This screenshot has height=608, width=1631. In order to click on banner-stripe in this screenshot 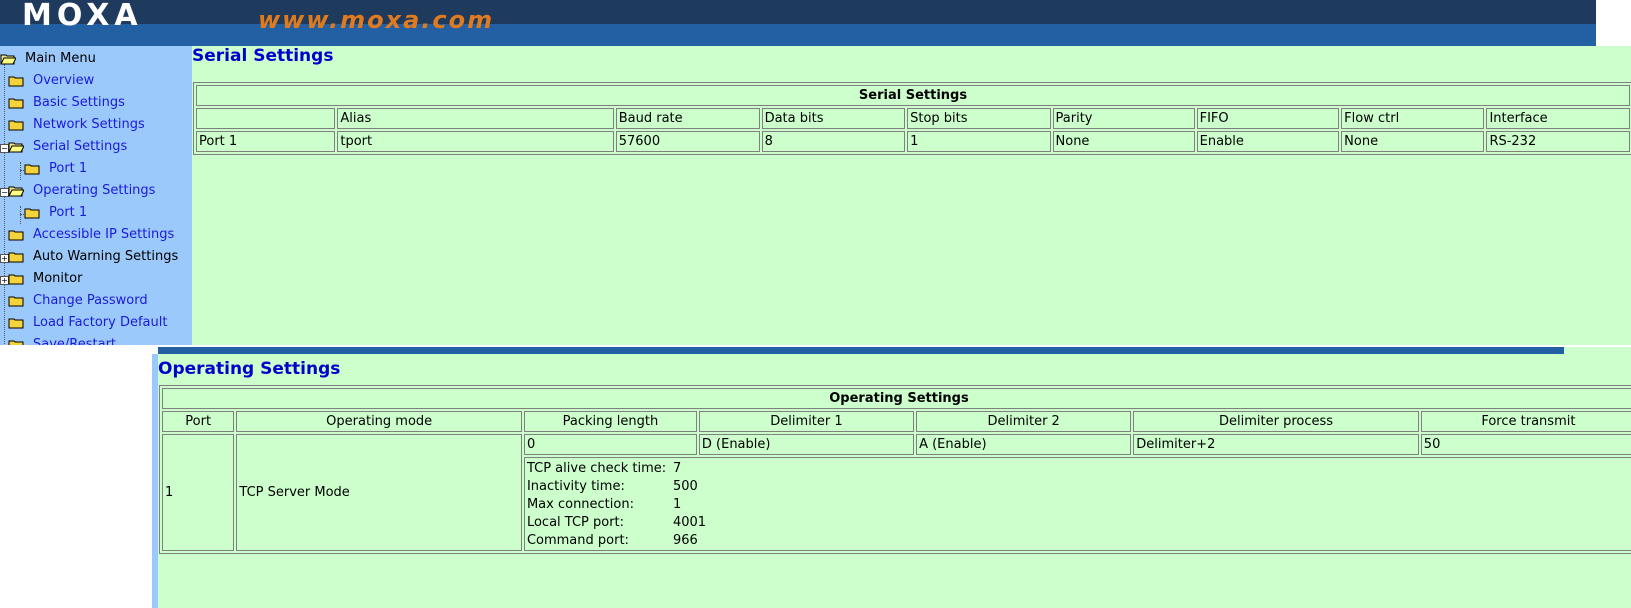, I will do `click(798, 35)`.